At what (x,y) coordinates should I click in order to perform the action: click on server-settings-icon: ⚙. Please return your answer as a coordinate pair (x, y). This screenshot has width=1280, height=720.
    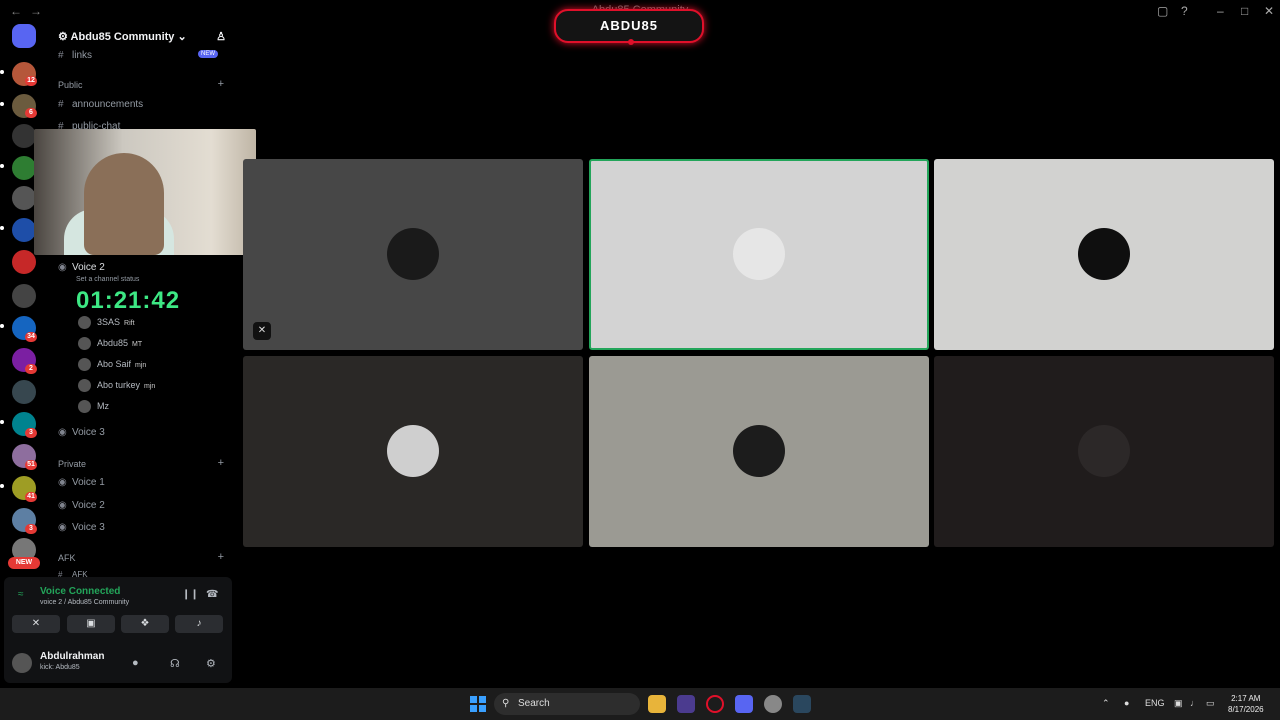
    Looking at the image, I should click on (63, 37).